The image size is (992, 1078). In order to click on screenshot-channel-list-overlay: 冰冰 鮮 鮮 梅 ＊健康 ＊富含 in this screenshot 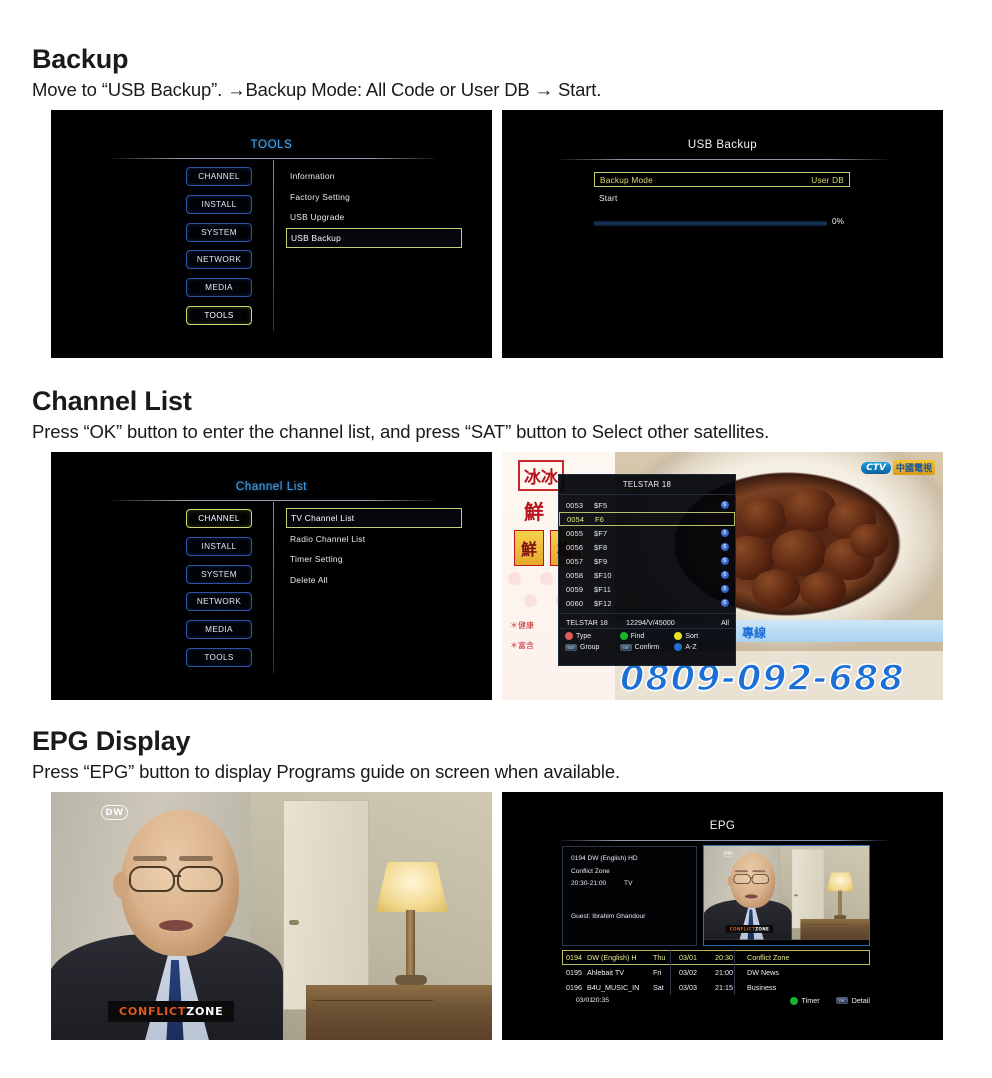, I will do `click(722, 576)`.